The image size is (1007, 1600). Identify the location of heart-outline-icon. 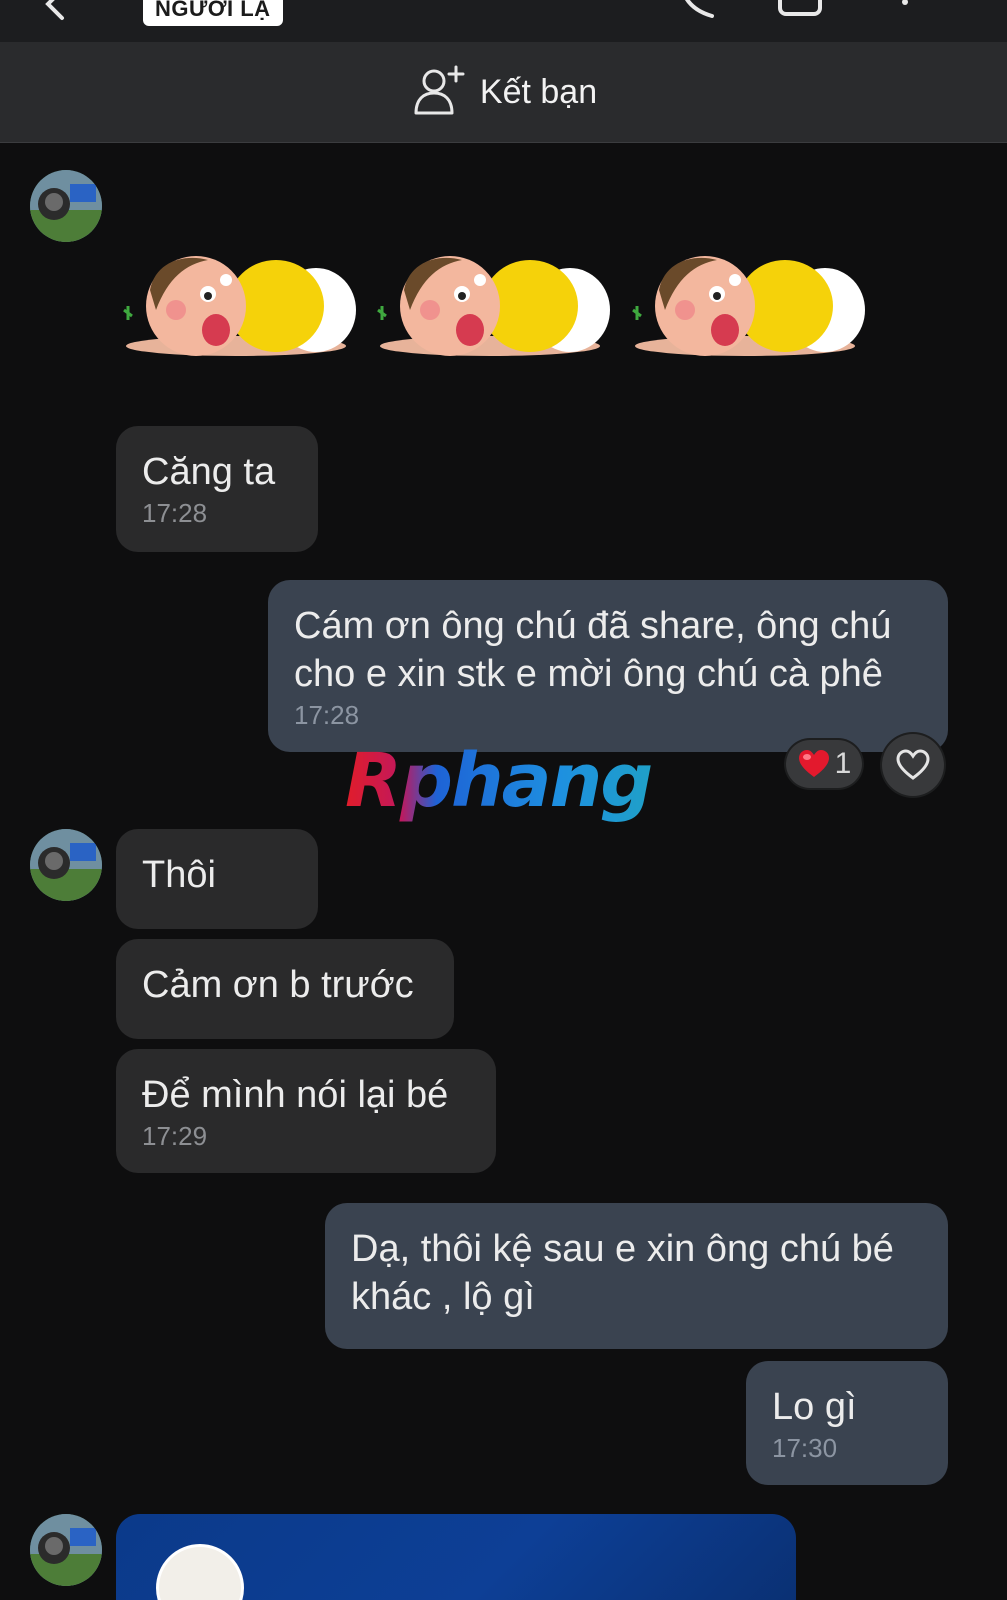
(913, 764).